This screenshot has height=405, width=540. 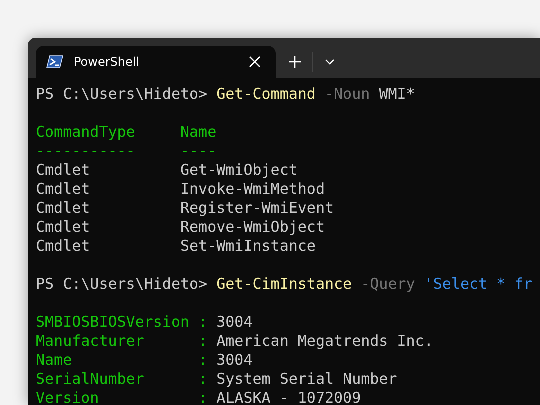 What do you see at coordinates (68, 397) in the screenshot?
I see `property-name: Version` at bounding box center [68, 397].